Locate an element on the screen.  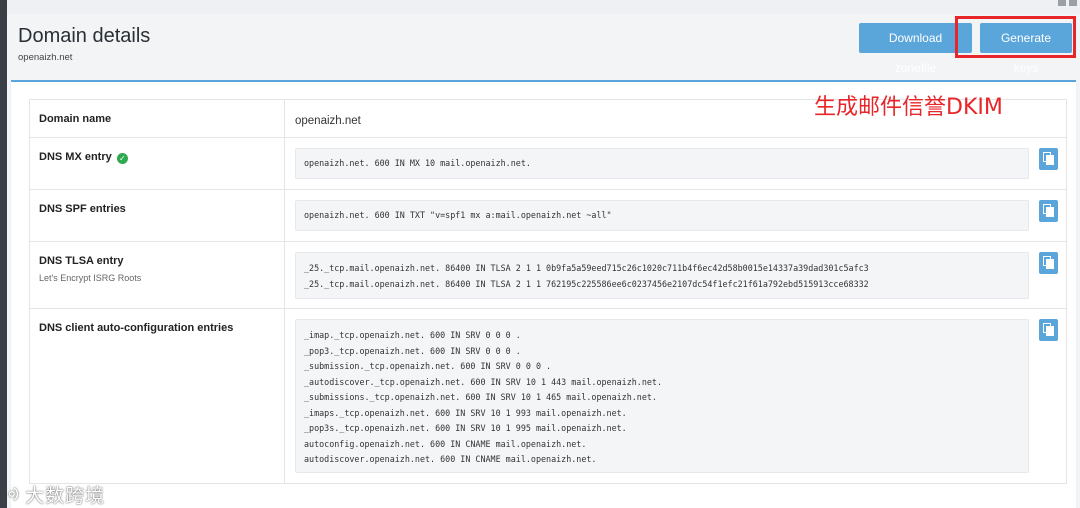
window-tile-icon is located at coordinates (1068, 4).